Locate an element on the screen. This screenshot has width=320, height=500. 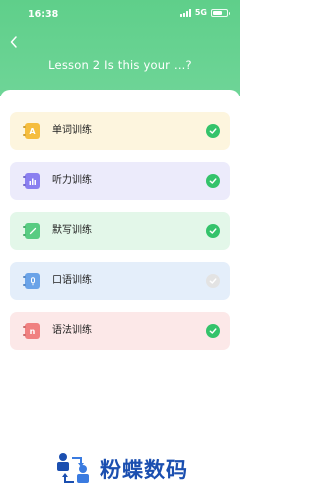
header-bar: 16:38 5G Lesson 2 Is this your ...? is located at coordinates (120, 48).